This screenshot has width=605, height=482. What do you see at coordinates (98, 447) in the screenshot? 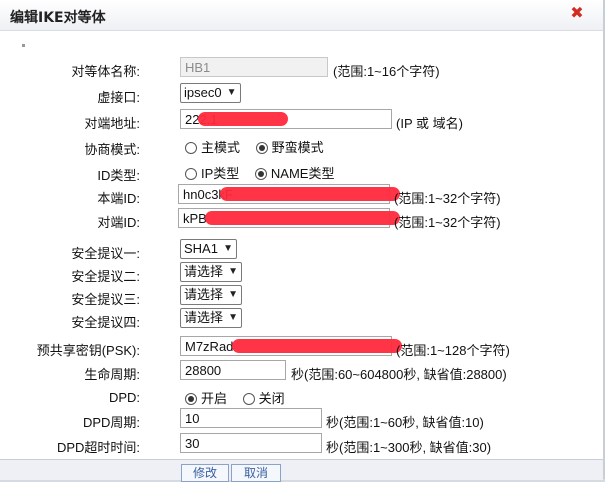
I see `dpd-timeout-label: DPD超时时间:` at bounding box center [98, 447].